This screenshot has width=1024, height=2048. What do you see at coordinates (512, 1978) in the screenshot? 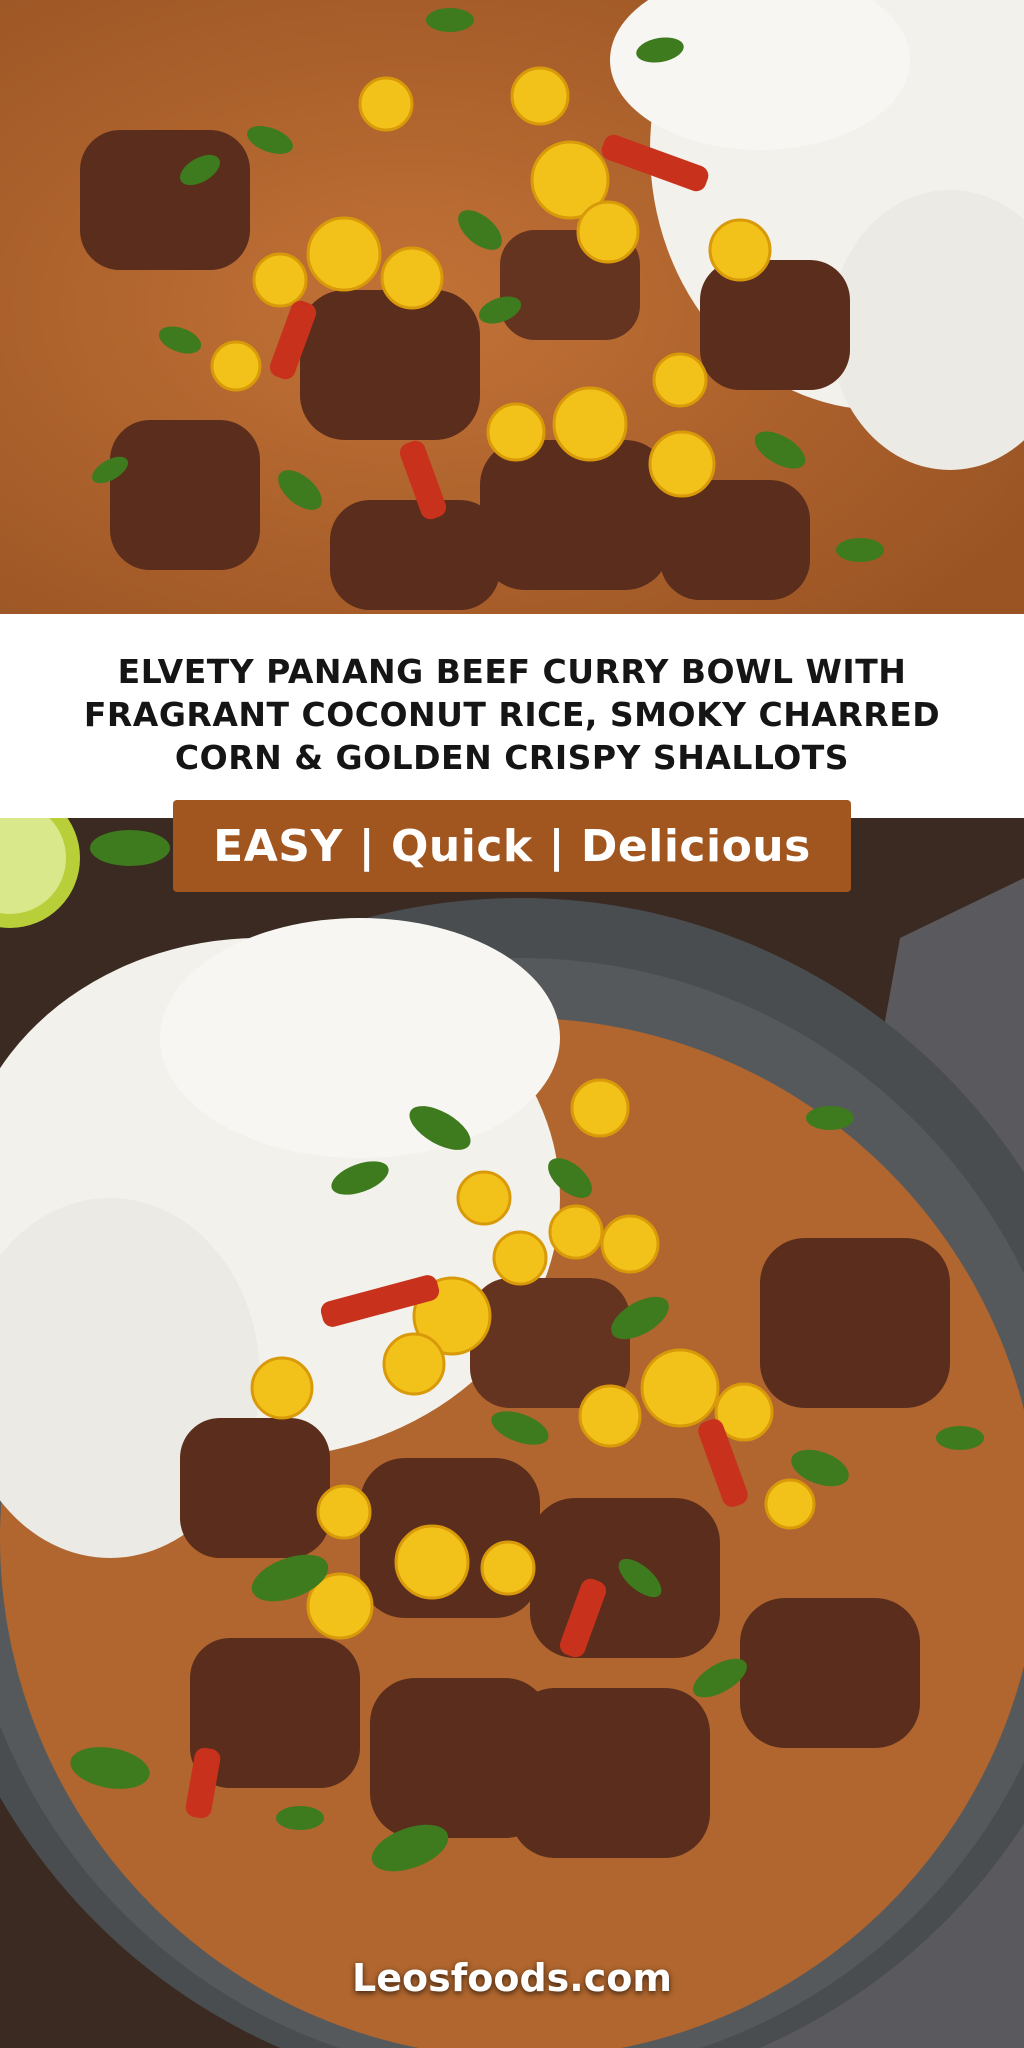
I see `site-watermark: Leosfoods.com` at bounding box center [512, 1978].